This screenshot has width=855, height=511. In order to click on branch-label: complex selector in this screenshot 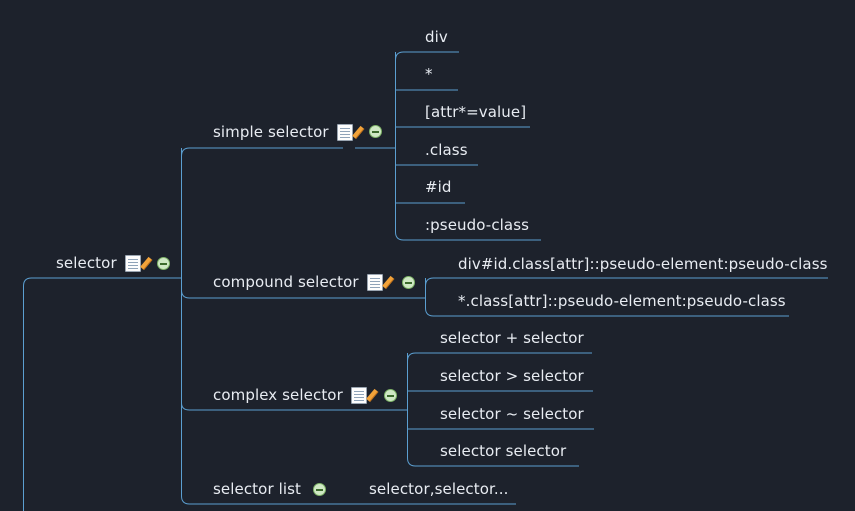, I will do `click(278, 395)`.